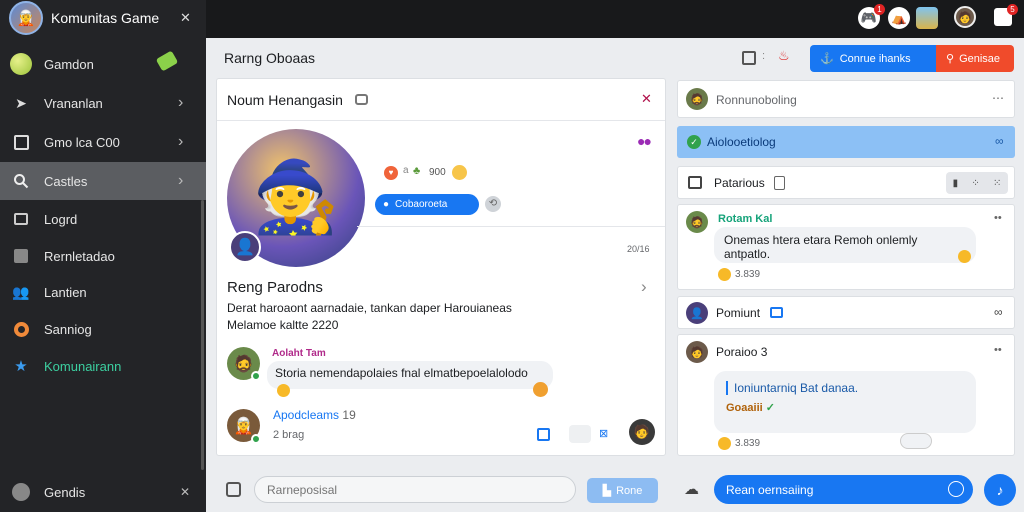  I want to click on sidebar-item-label: Rernletadao, so click(79, 256).